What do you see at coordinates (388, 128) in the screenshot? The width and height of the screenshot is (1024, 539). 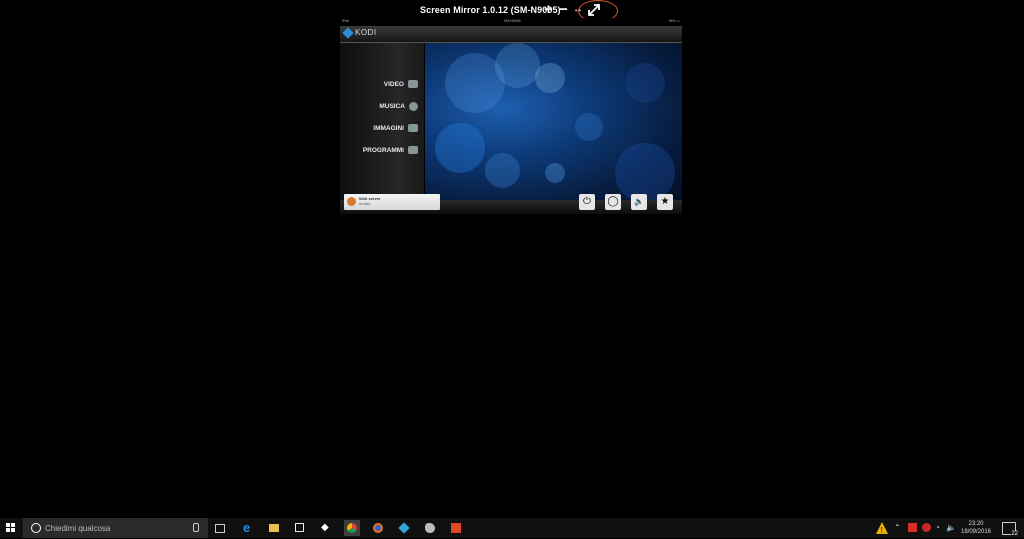 I see `menu-item-label: IMMAGINI` at bounding box center [388, 128].